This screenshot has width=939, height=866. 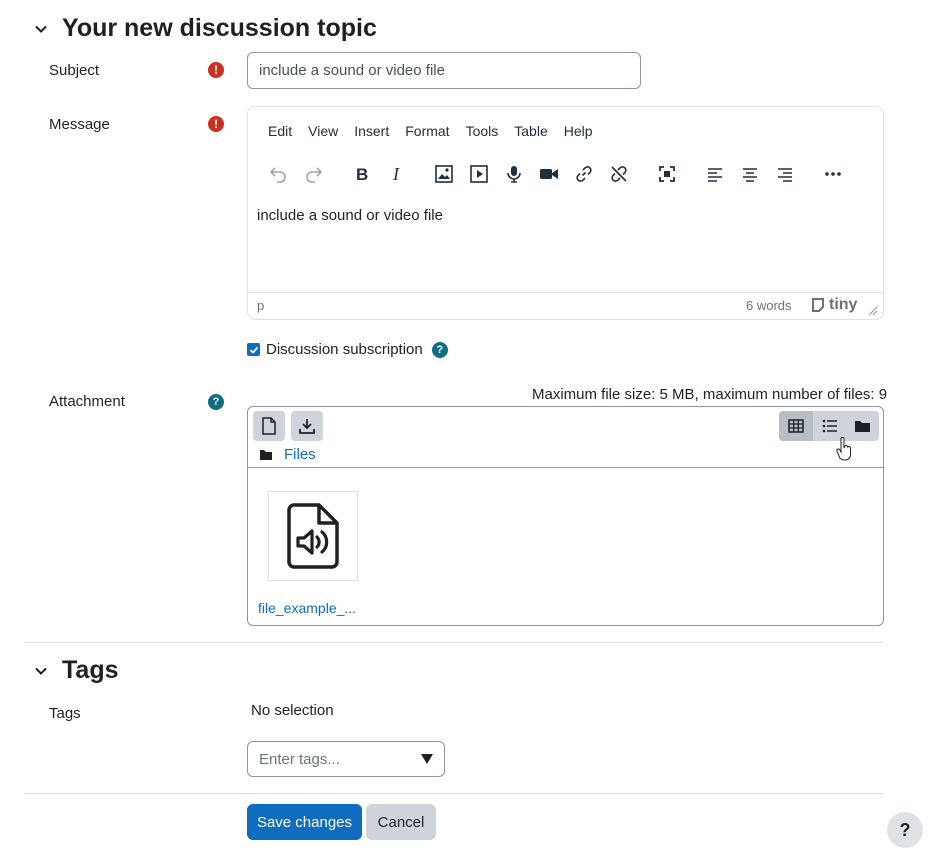 I want to click on menu-view: View, so click(x=323, y=131).